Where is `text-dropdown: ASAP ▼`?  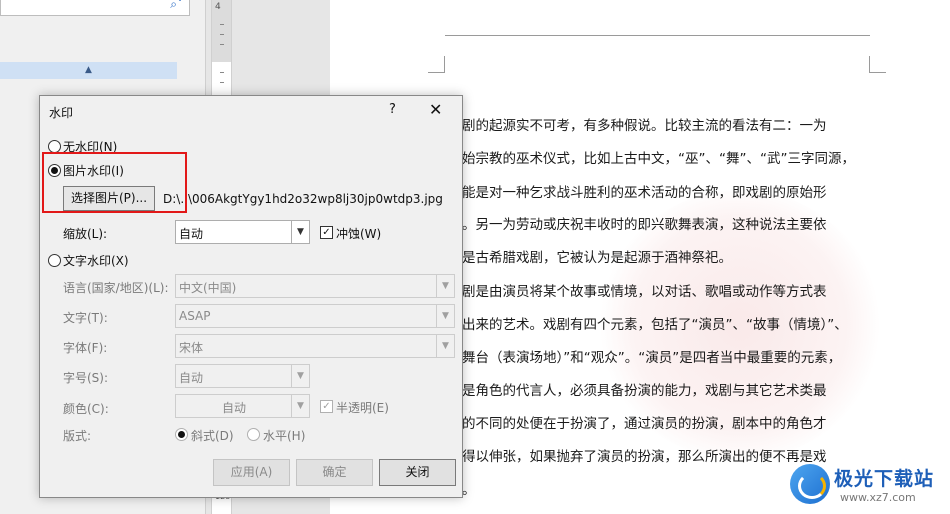 text-dropdown: ASAP ▼ is located at coordinates (315, 316).